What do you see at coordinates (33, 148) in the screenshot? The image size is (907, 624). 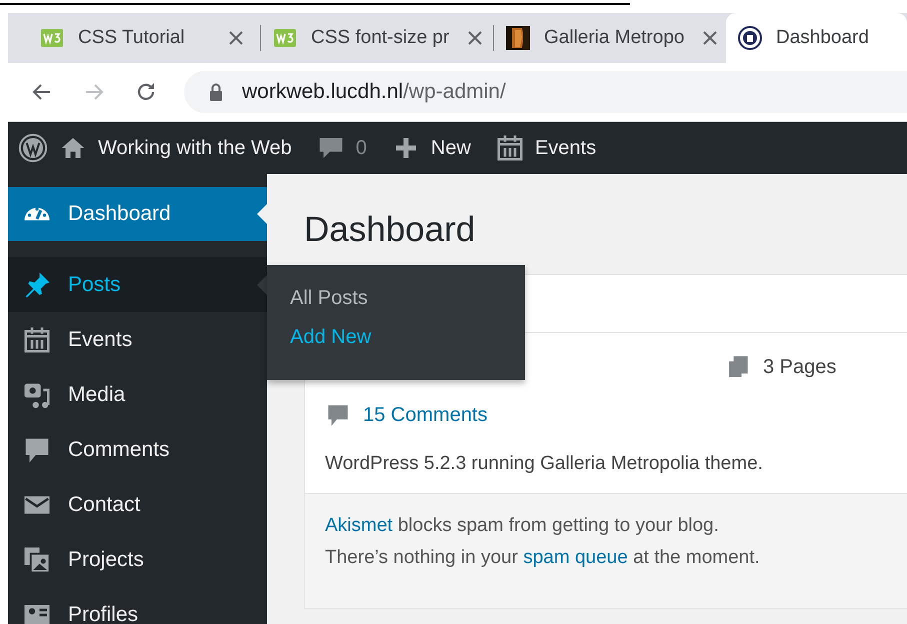 I see `wordpress-logo-icon` at bounding box center [33, 148].